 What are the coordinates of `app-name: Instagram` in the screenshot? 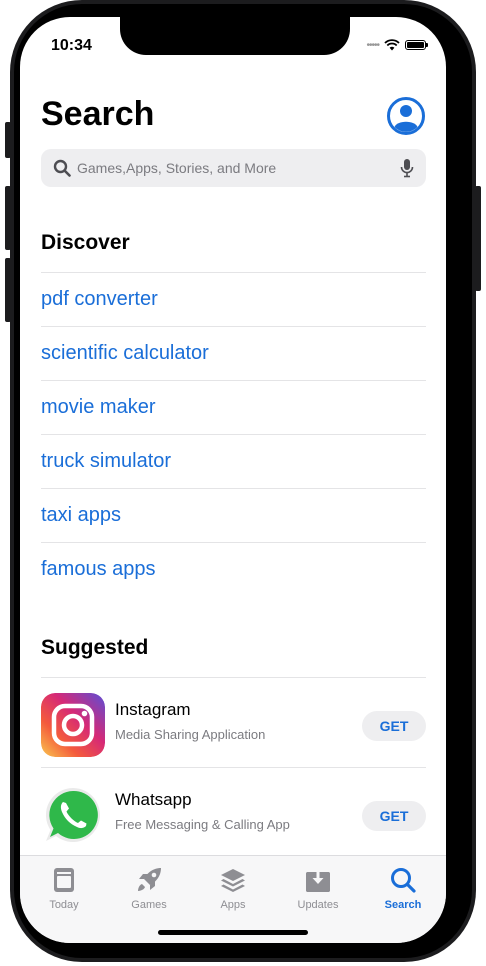 It's located at (153, 709).